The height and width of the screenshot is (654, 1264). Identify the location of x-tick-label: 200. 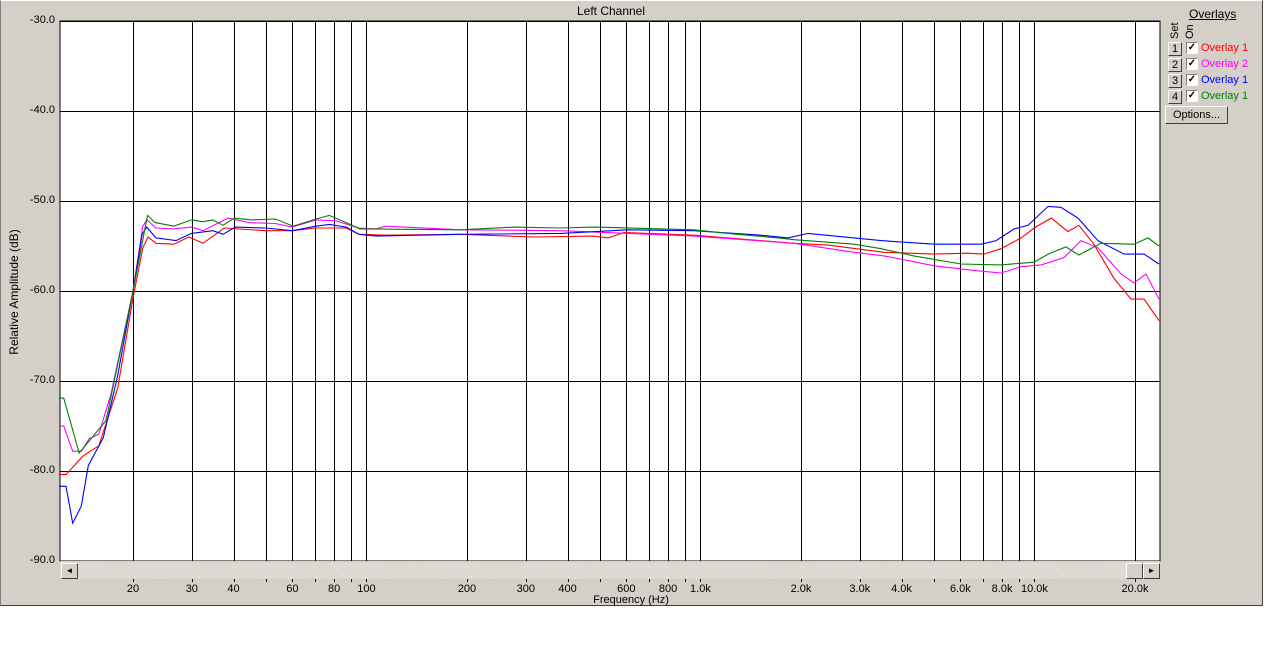
(467, 589).